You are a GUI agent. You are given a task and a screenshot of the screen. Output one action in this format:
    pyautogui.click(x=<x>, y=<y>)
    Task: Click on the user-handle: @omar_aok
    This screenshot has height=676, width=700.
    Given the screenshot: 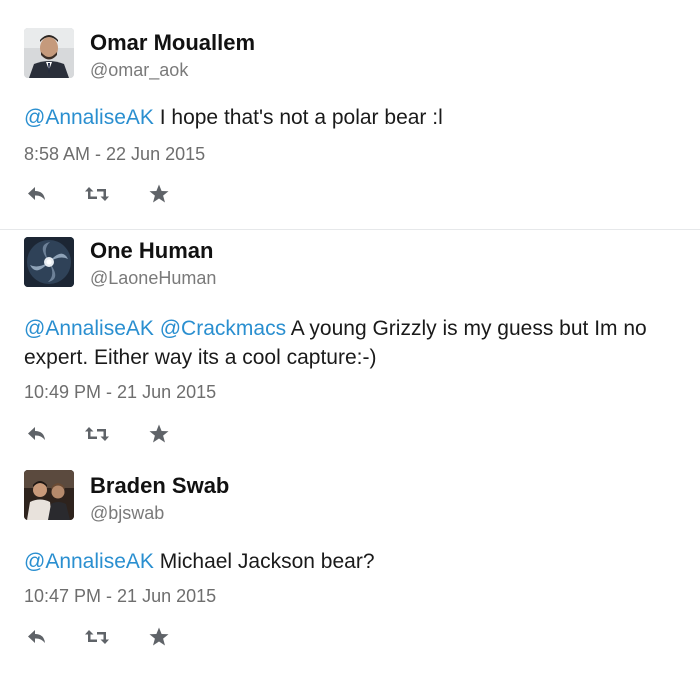 What is the action you would take?
    pyautogui.click(x=139, y=70)
    